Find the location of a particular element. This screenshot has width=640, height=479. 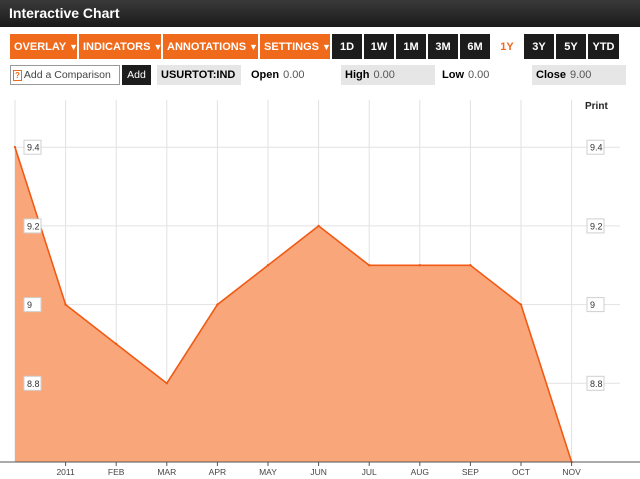

x-tick-label: 2011 is located at coordinates (65, 472).